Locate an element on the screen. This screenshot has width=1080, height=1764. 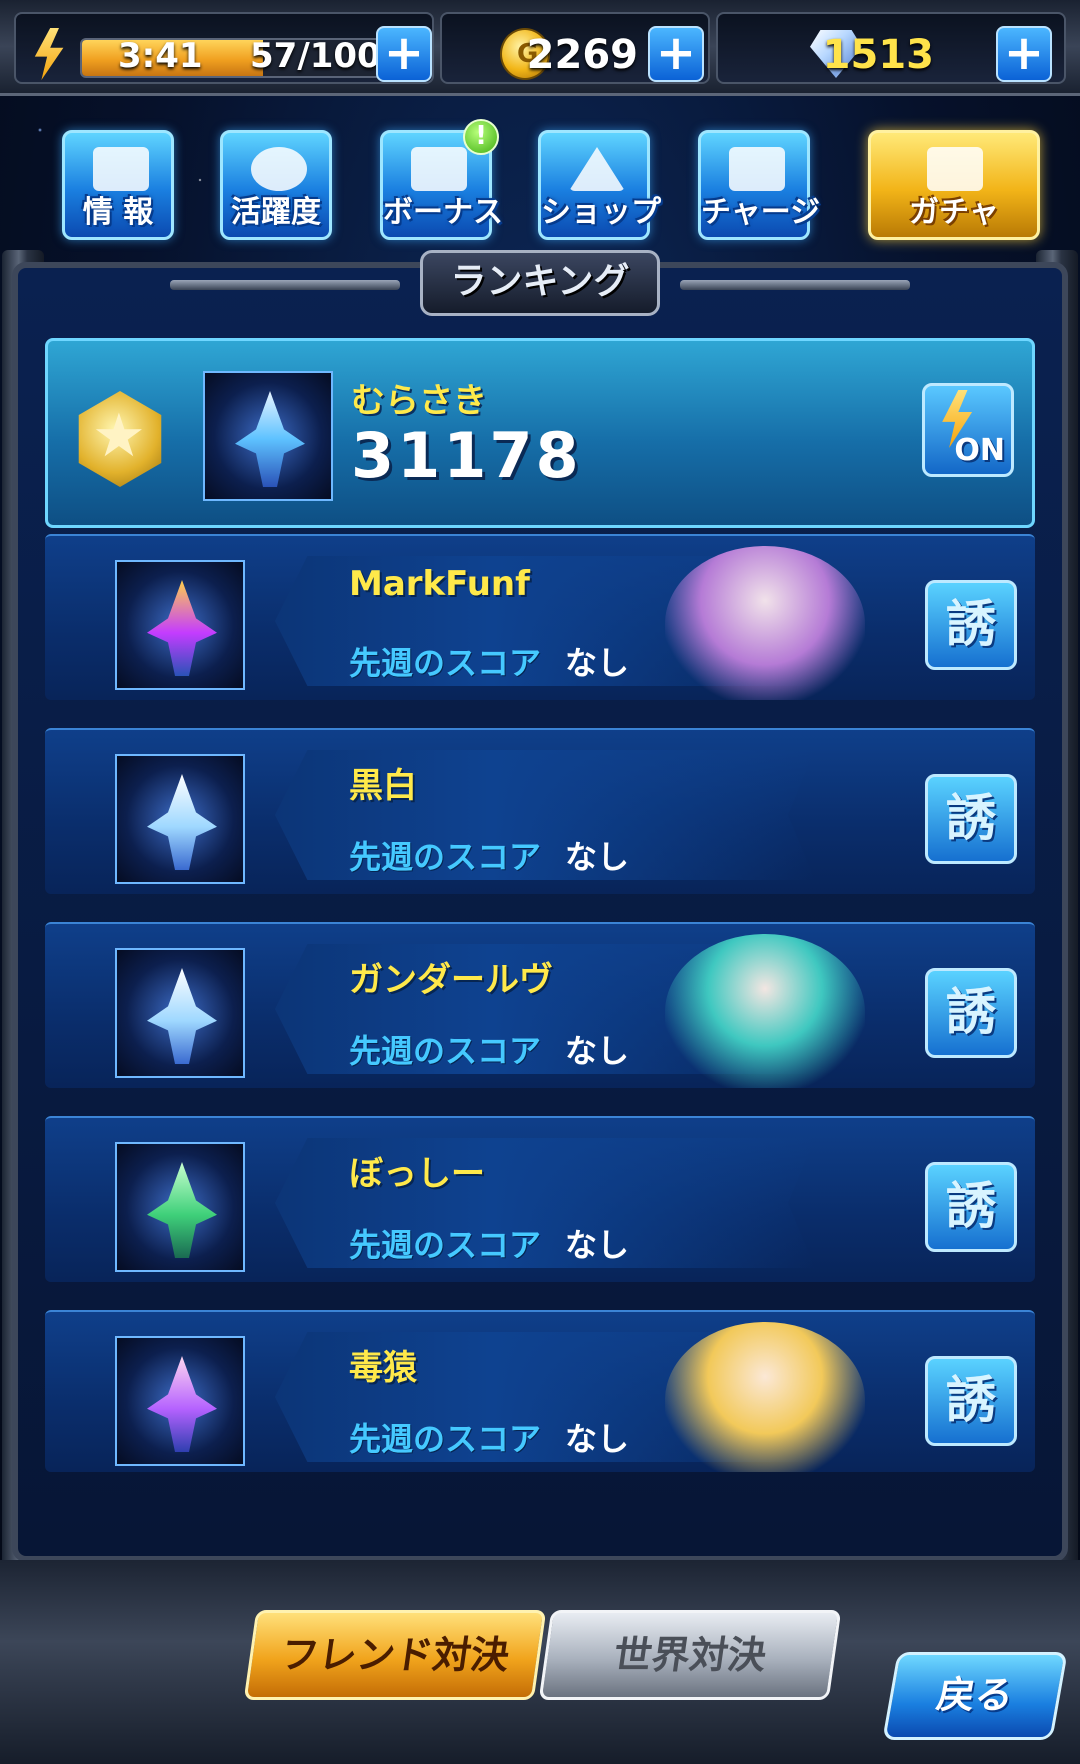
friend-name: 毒猿 is located at coordinates (383, 1368).